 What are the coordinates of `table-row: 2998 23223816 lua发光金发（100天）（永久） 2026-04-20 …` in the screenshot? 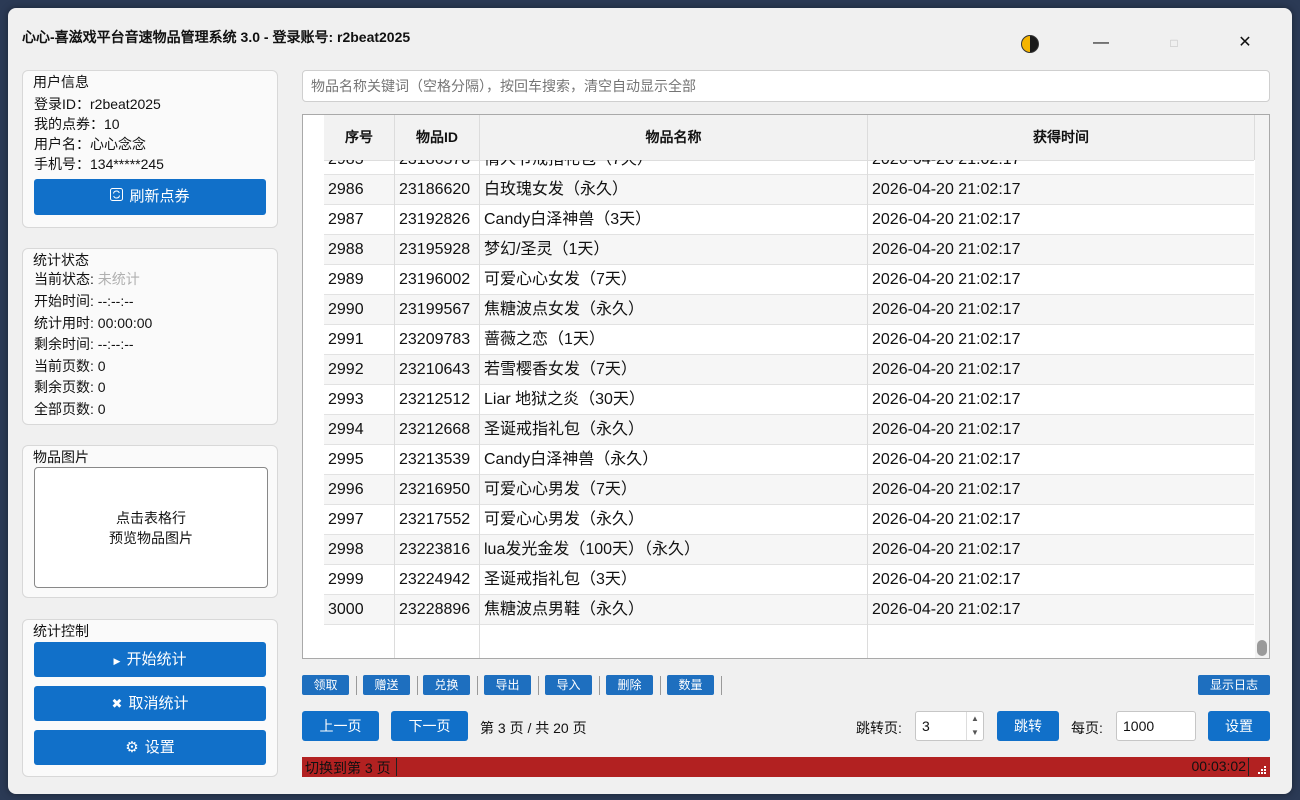 It's located at (789, 550).